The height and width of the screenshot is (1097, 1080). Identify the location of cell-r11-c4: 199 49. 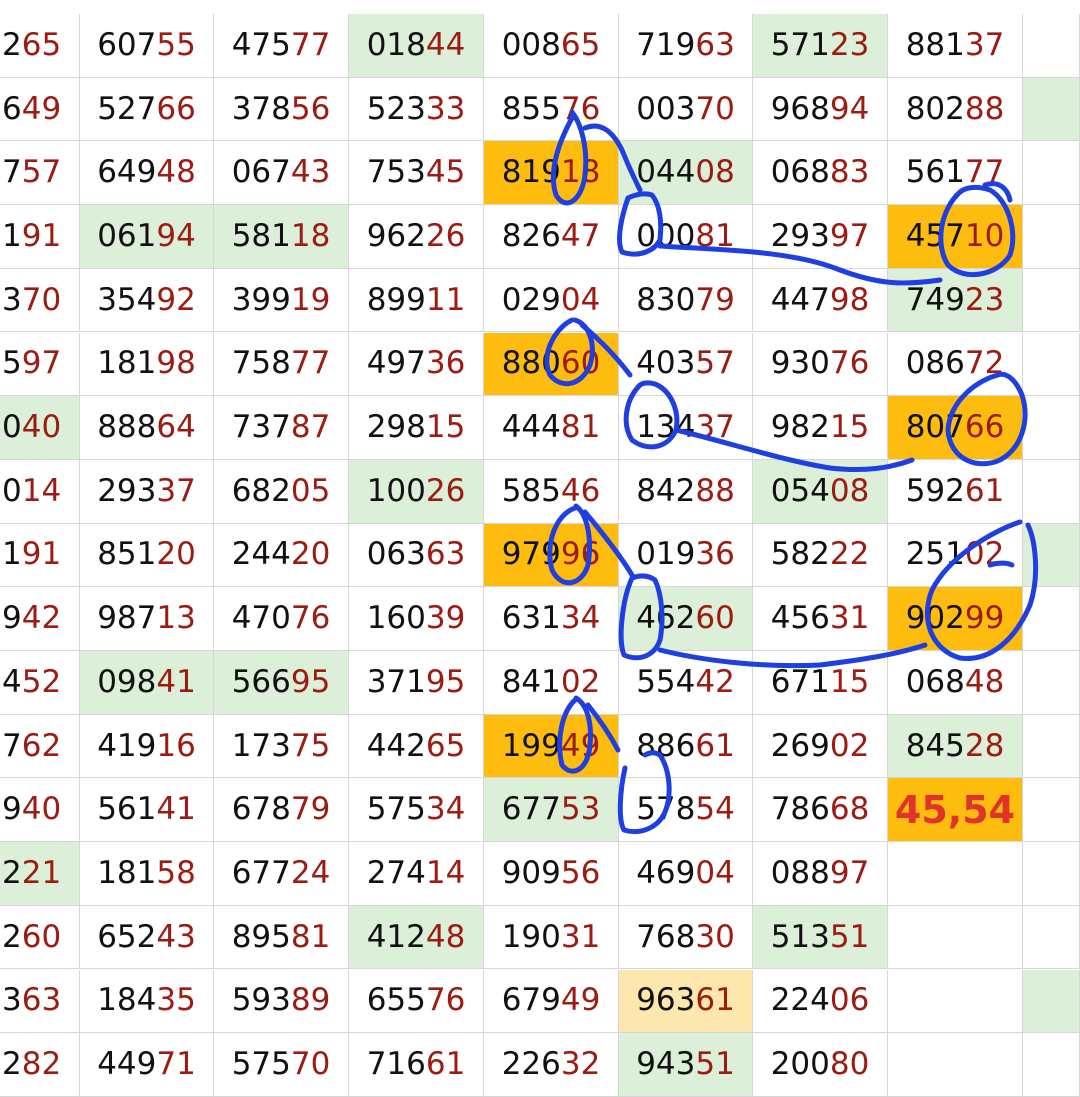
(551, 746).